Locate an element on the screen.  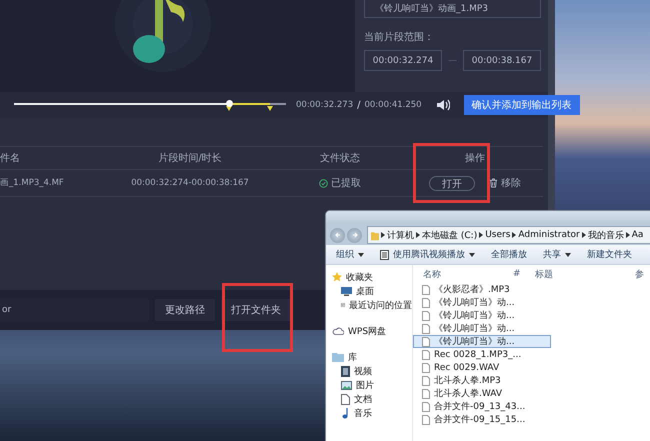
forward-arrow-icon is located at coordinates (354, 235).